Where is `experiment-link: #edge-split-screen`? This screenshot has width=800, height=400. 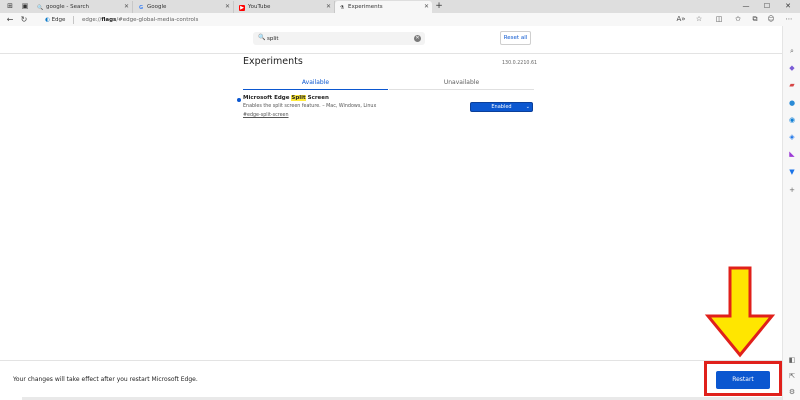
experiment-link: #edge-split-screen is located at coordinates (266, 115).